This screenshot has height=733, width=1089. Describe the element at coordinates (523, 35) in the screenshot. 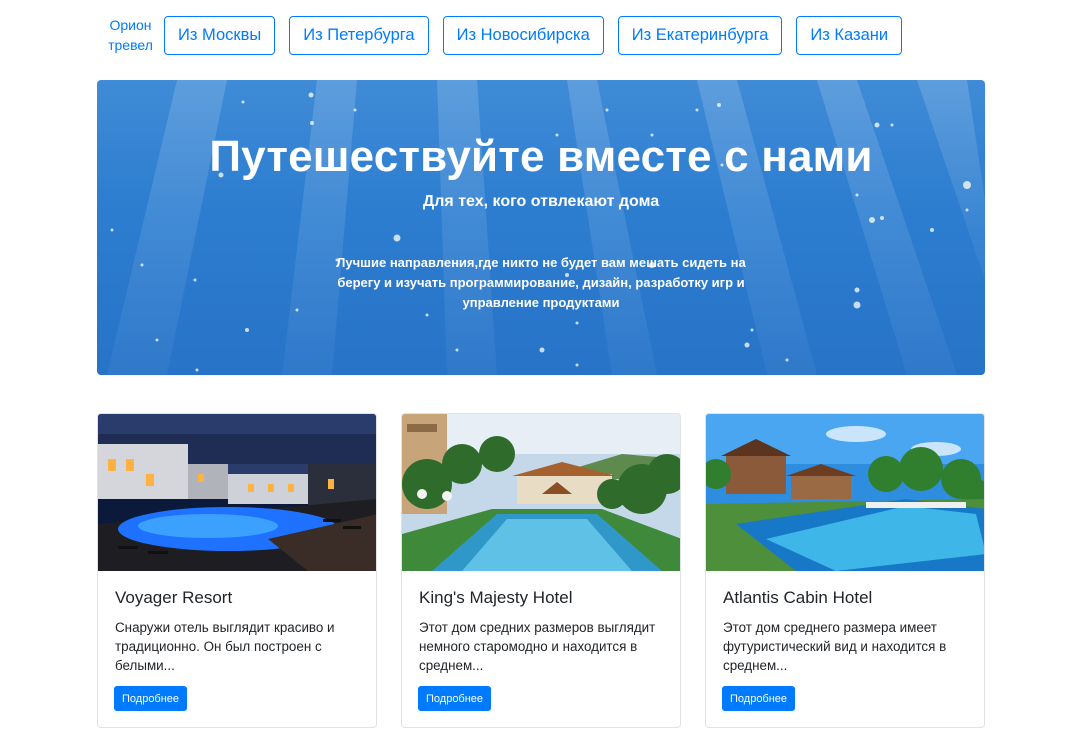

I see `city-button-novosibirsk: Из Новосибирска` at that location.